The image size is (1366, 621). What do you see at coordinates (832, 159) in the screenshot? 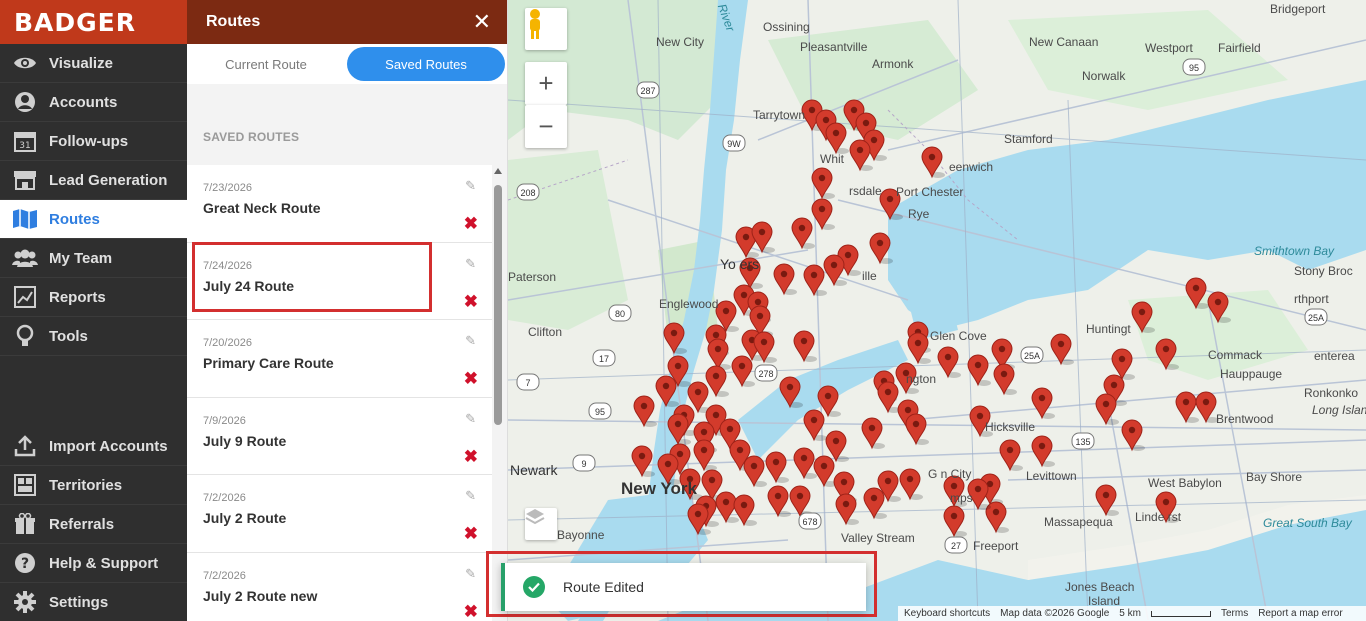
I see `map-label: Whit` at bounding box center [832, 159].